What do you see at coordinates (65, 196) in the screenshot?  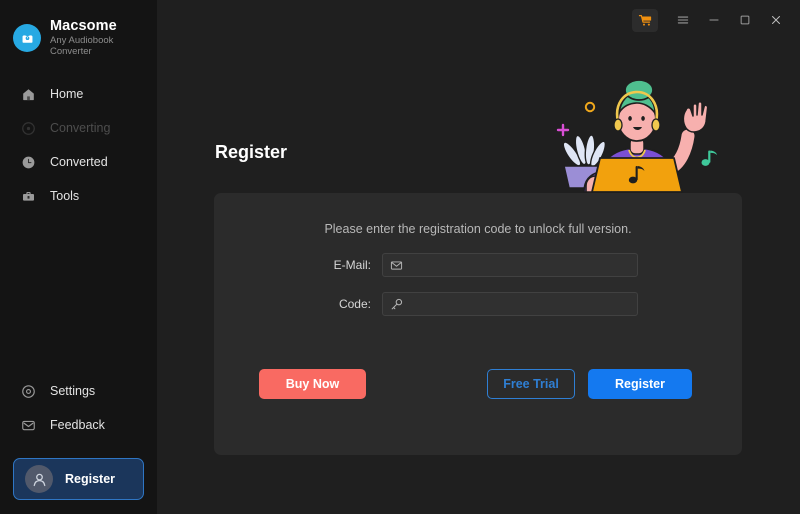 I see `sidebar-item-label: Tools` at bounding box center [65, 196].